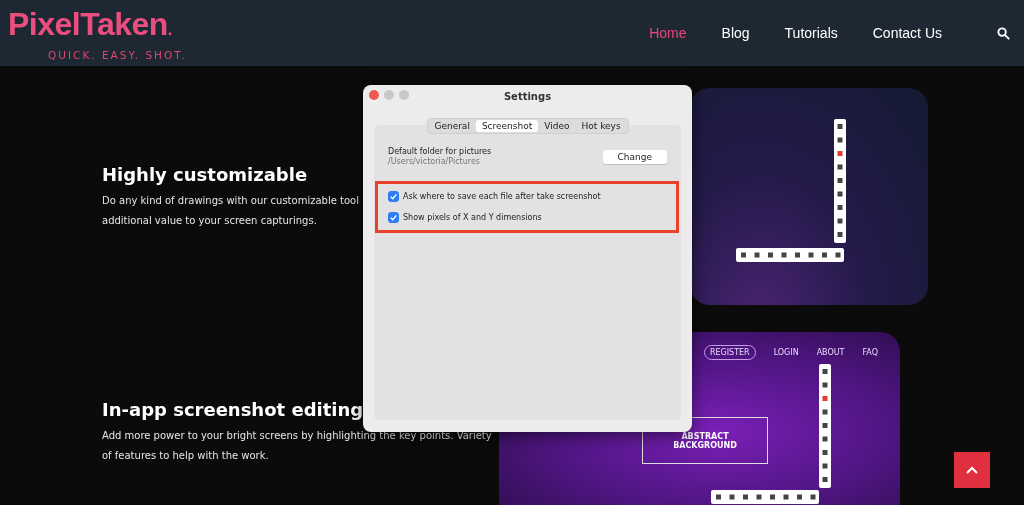 The image size is (1024, 505). I want to click on tab: Video, so click(557, 126).